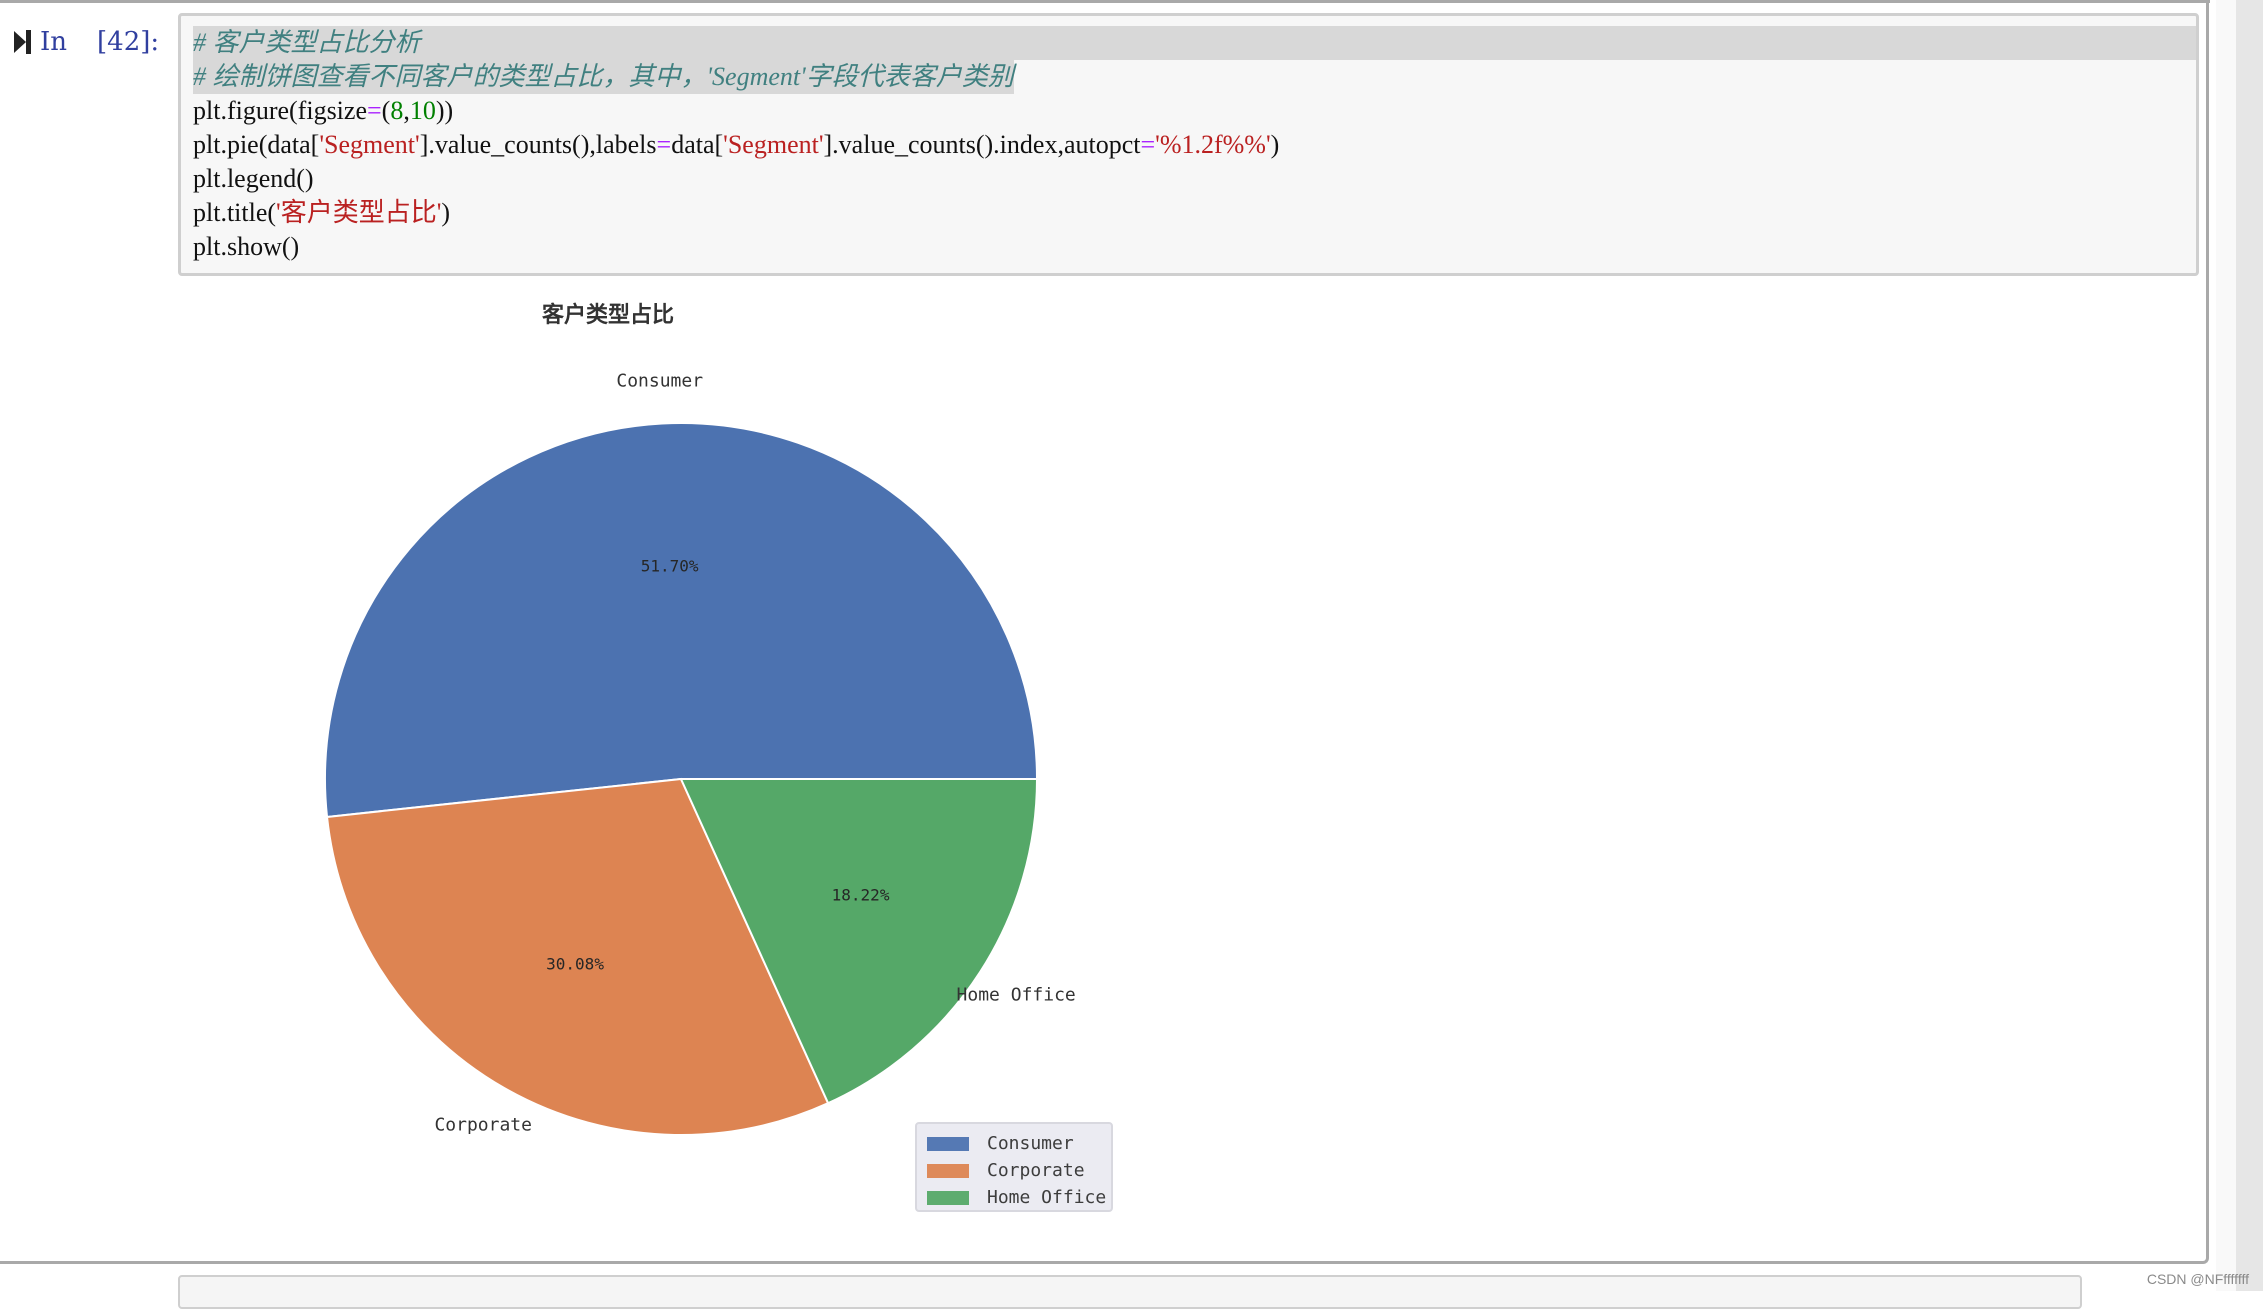 The height and width of the screenshot is (1309, 2263). Describe the element at coordinates (2197, 1279) in the screenshot. I see `watermark: CSDN @NFfffffff` at that location.